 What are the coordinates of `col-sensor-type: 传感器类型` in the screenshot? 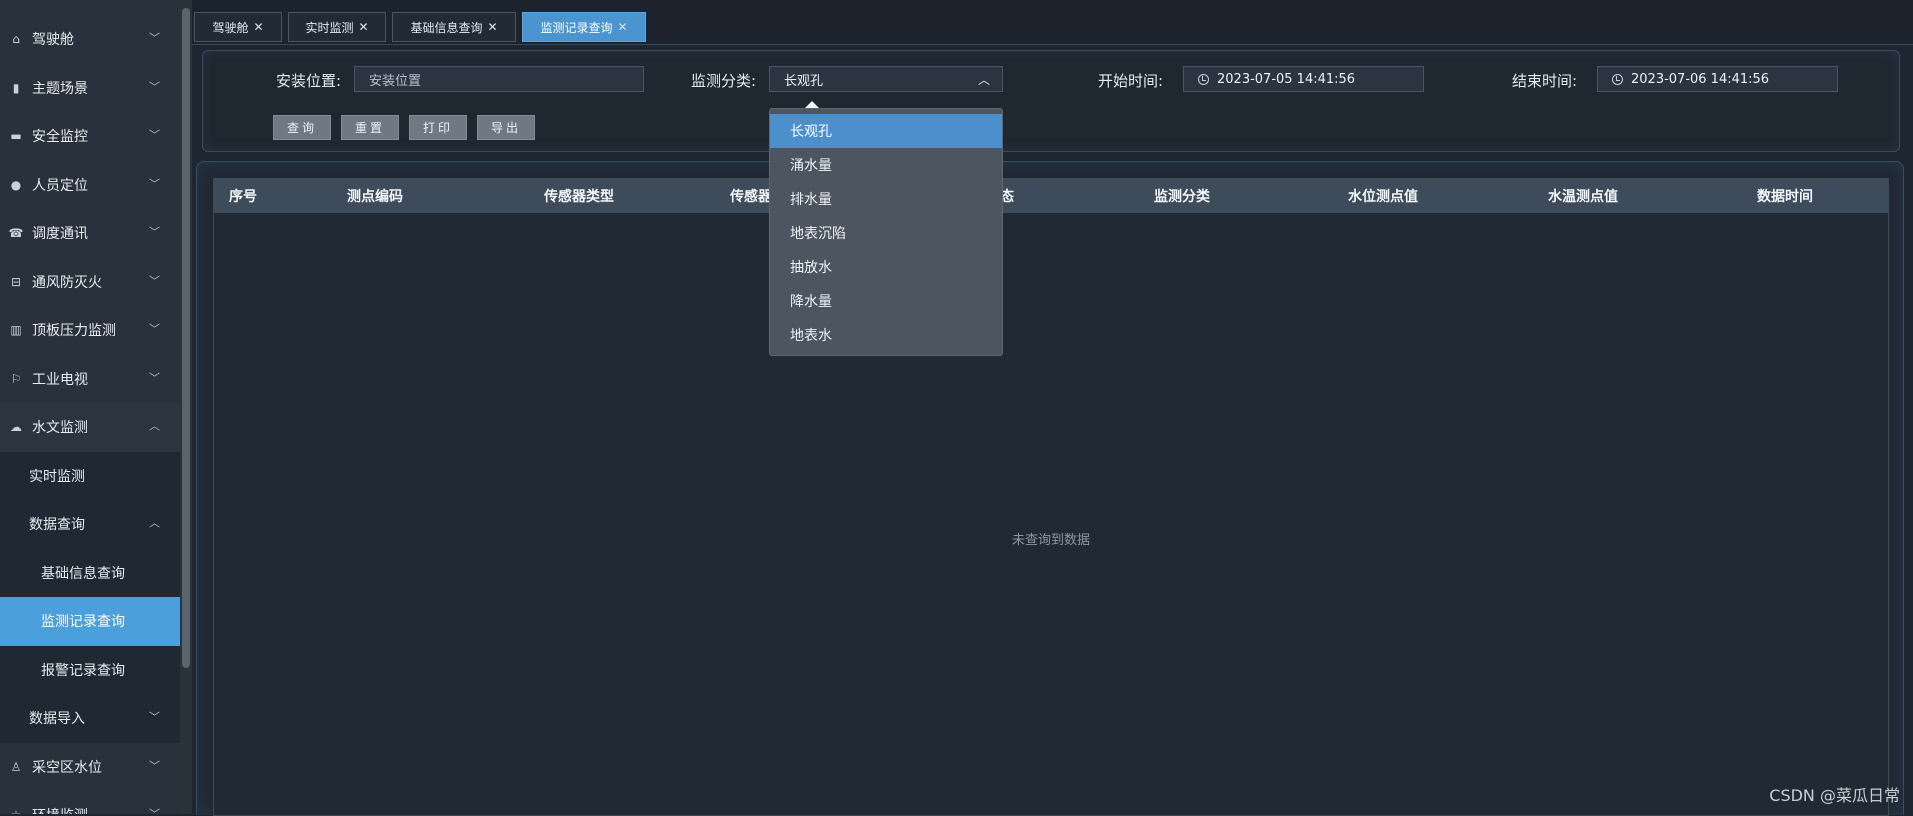 It's located at (579, 197).